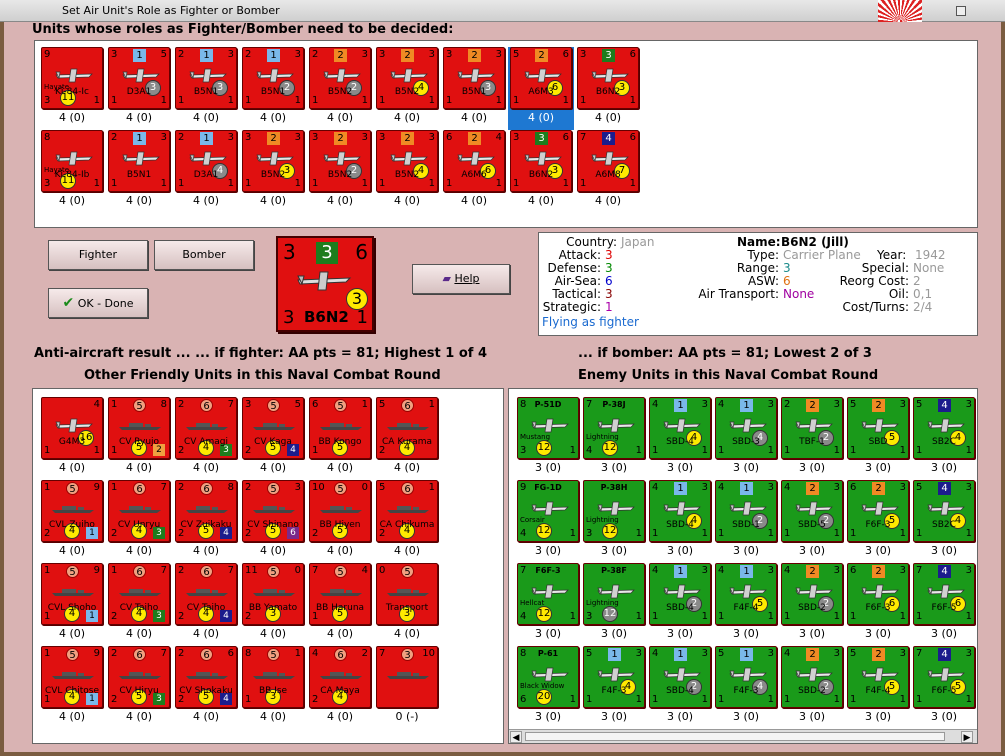 The height and width of the screenshot is (756, 1005). I want to click on friendly-unit: 1 5 9 4 1 CVL Chitose 1 4 (0), so click(72, 687).